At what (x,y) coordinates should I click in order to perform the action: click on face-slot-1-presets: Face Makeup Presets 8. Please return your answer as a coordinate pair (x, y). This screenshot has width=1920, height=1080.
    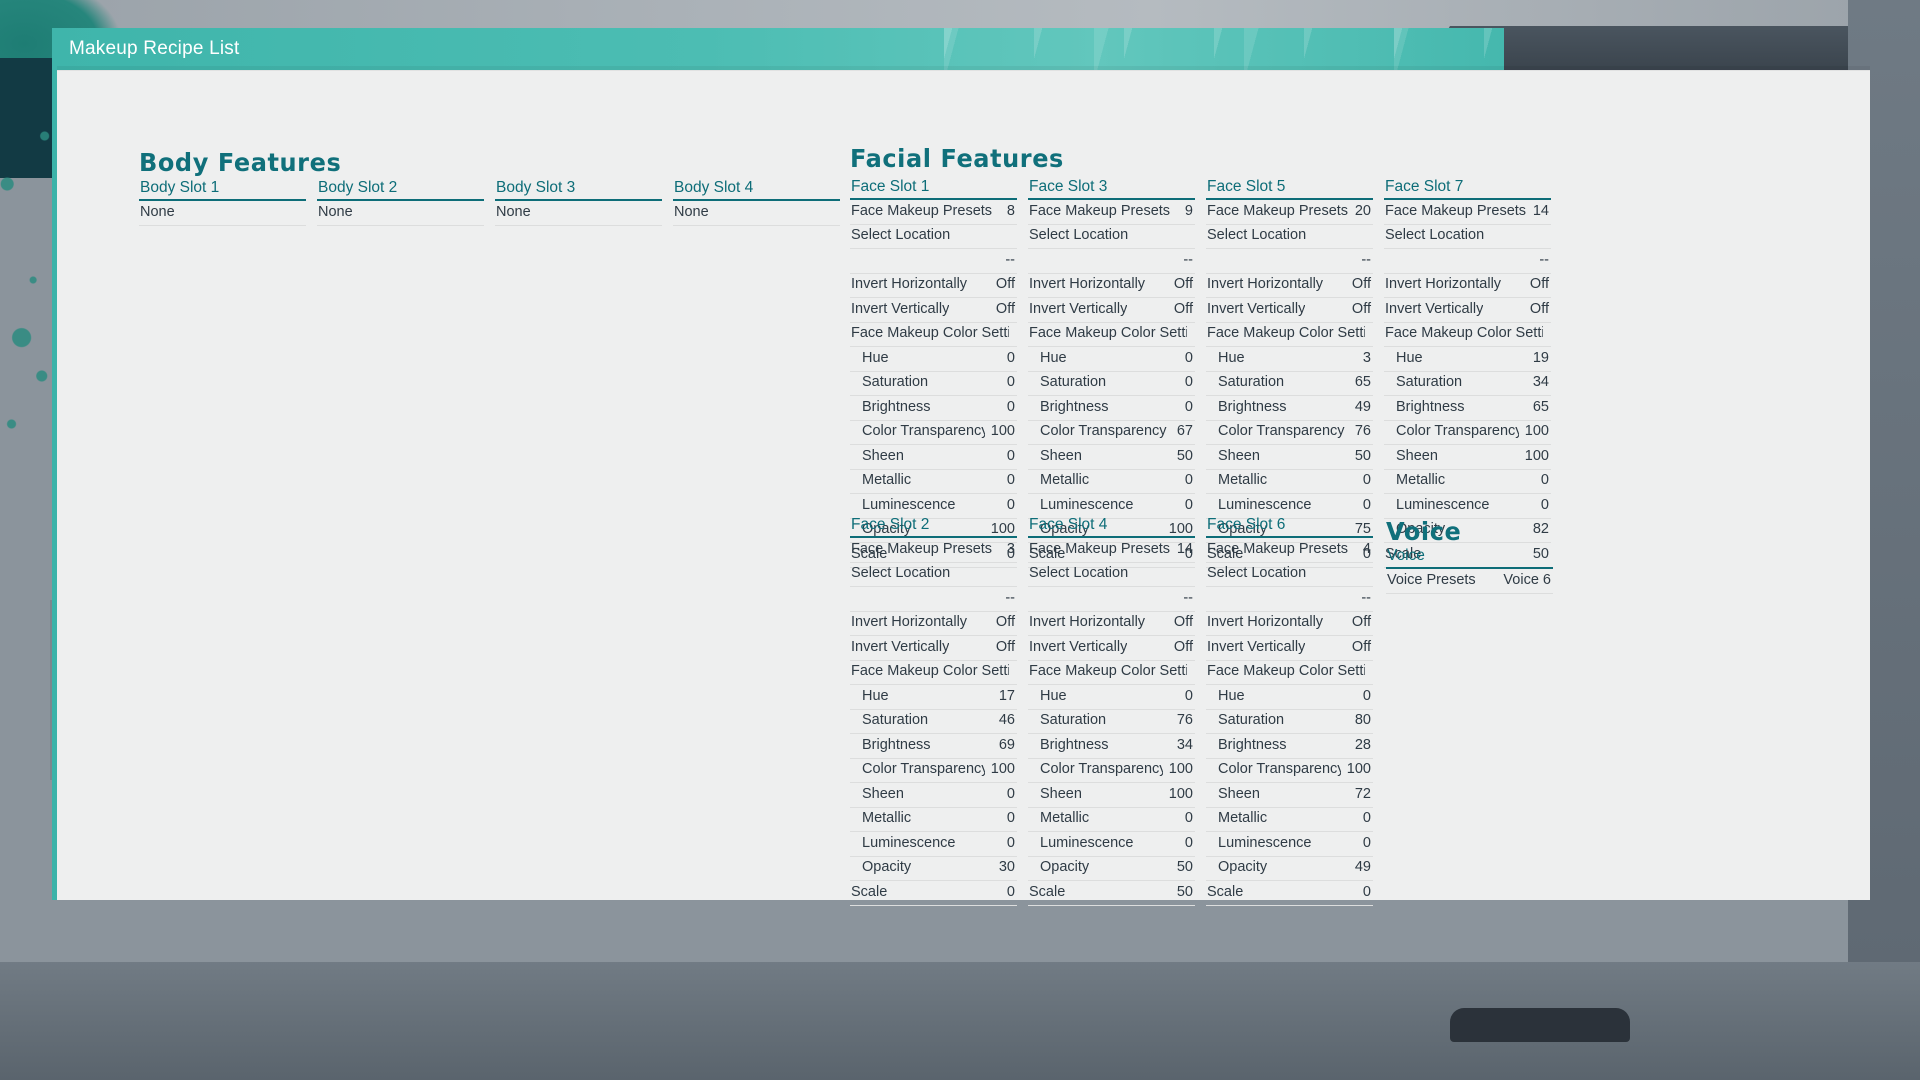
    Looking at the image, I should click on (933, 212).